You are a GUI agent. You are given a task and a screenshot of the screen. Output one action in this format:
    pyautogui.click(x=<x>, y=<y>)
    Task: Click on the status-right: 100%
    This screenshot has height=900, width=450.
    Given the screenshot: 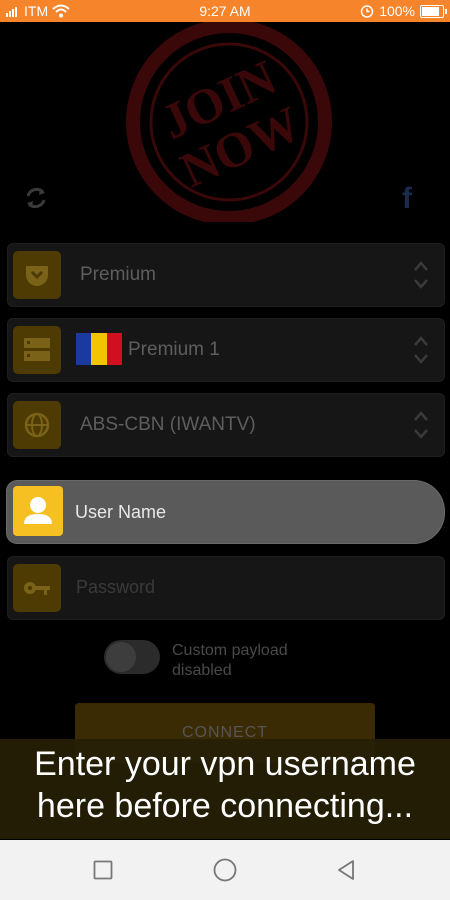 What is the action you would take?
    pyautogui.click(x=403, y=11)
    